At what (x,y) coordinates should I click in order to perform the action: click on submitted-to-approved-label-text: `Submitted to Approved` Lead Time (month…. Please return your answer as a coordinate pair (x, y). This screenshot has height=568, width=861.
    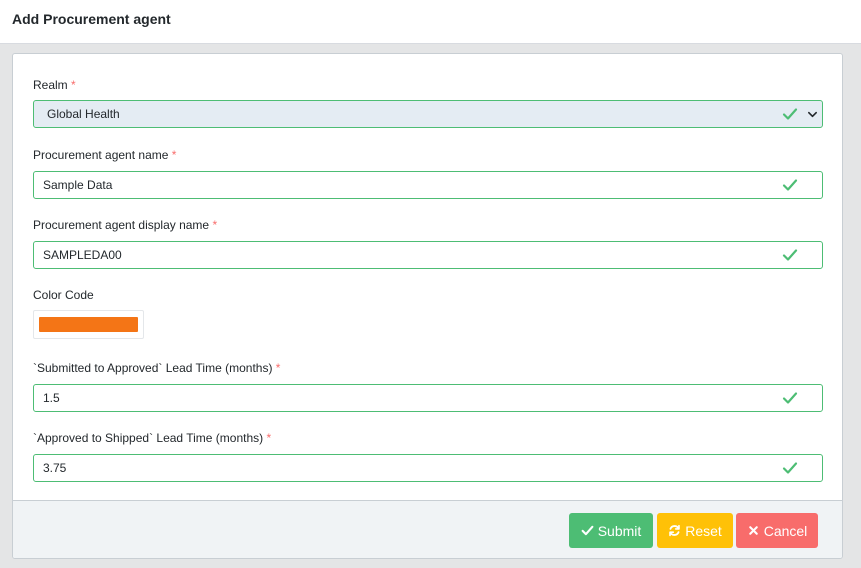
    Looking at the image, I should click on (153, 368).